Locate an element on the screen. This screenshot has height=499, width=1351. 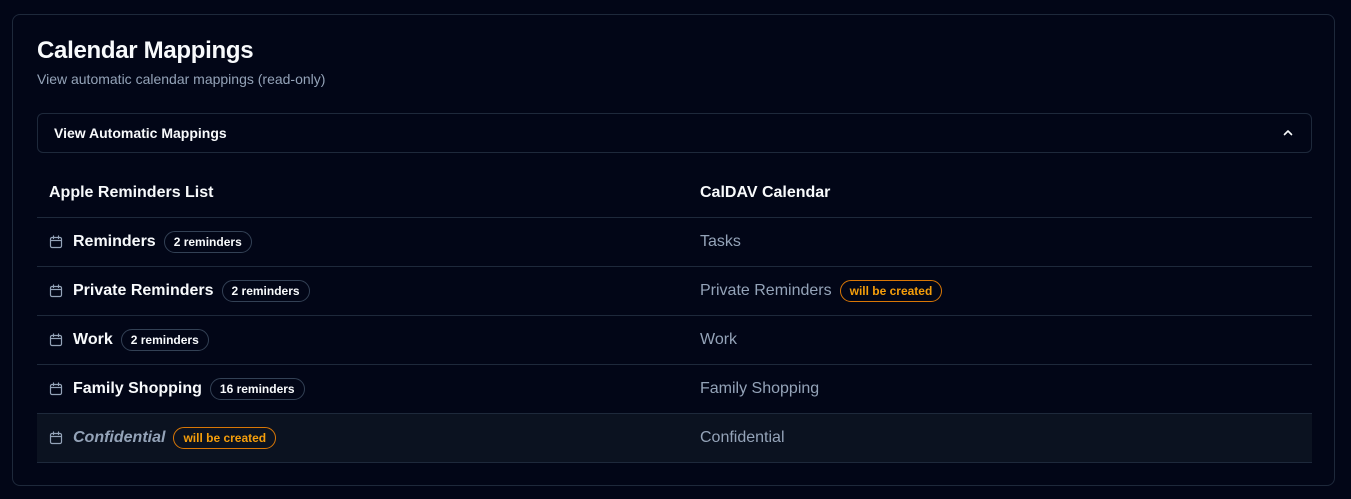
list-name: Confidential is located at coordinates (119, 437).